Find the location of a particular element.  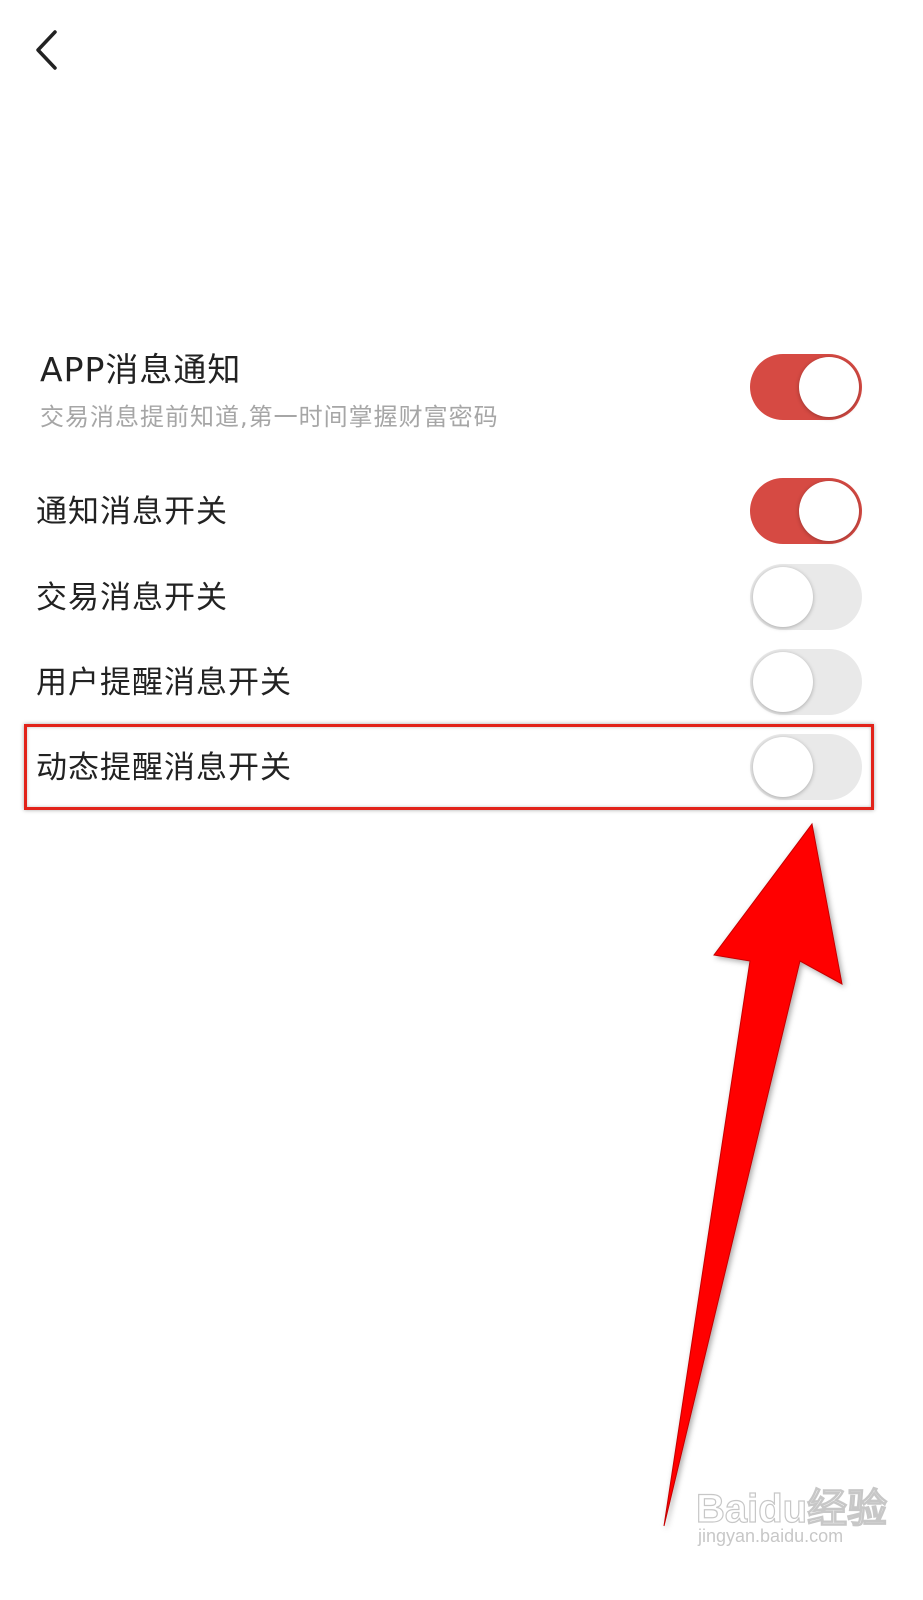

back-button is located at coordinates (48, 50).